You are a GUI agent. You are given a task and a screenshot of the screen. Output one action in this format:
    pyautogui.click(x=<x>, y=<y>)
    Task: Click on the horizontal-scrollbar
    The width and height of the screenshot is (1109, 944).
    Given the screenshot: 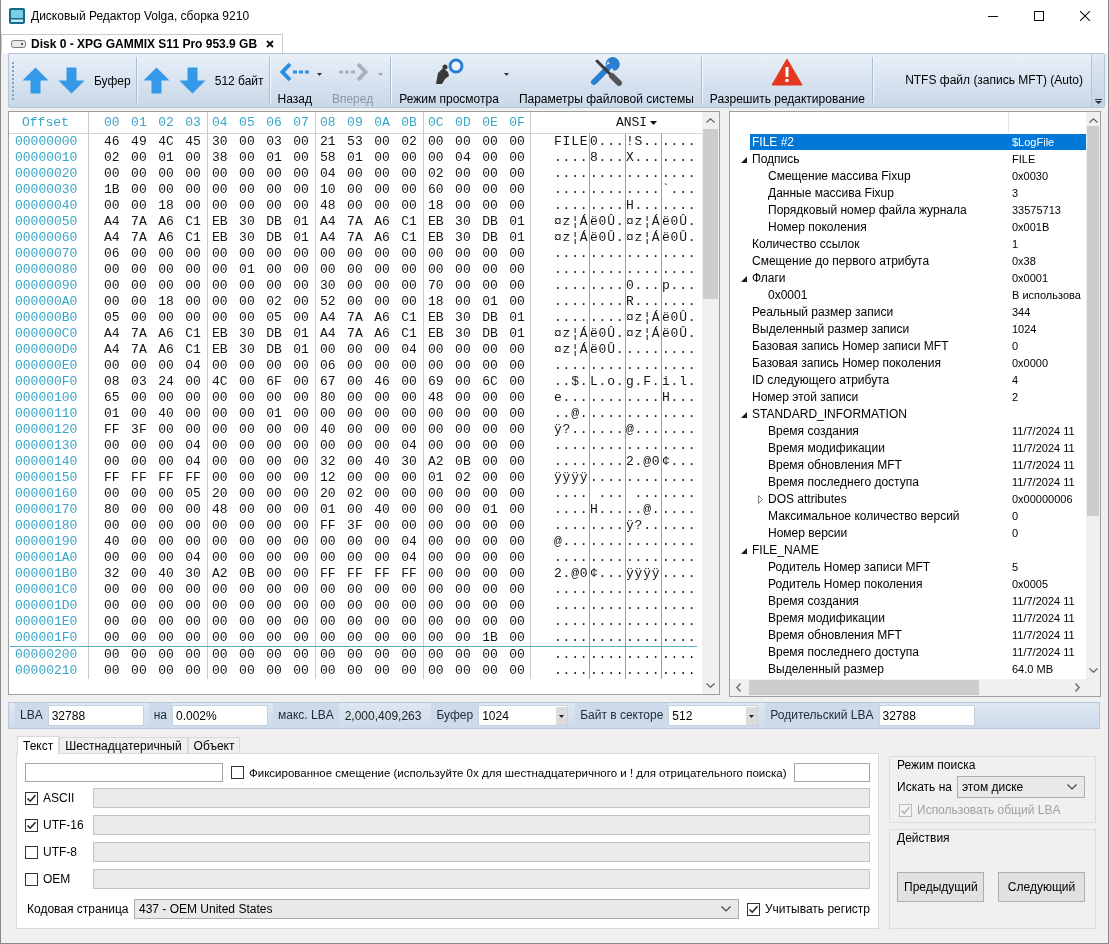 What is the action you would take?
    pyautogui.click(x=908, y=687)
    